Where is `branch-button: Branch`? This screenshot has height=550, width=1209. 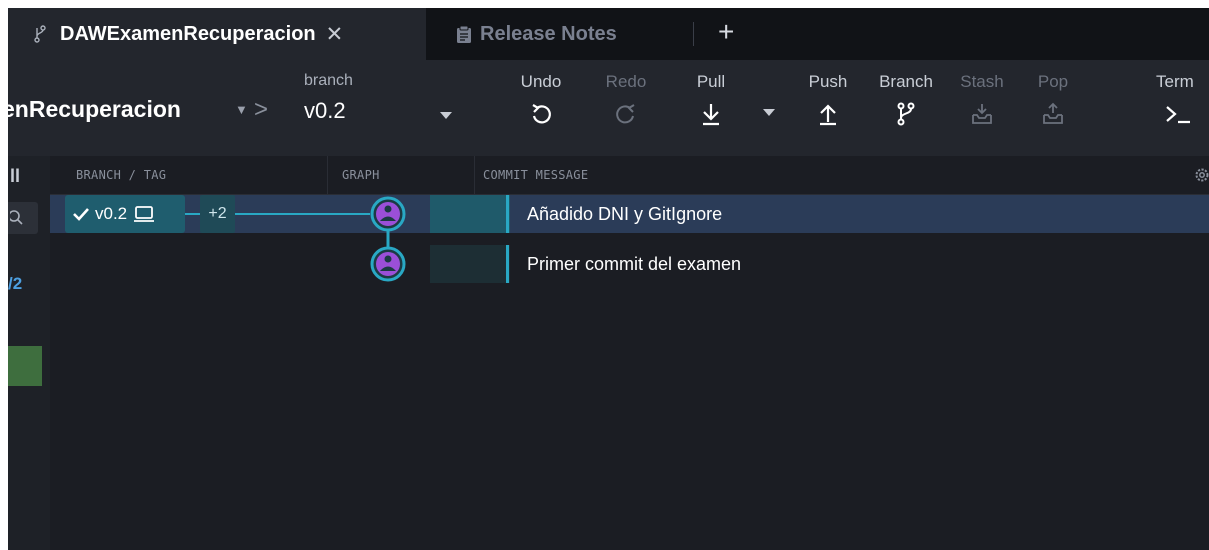
branch-button: Branch is located at coordinates (906, 99).